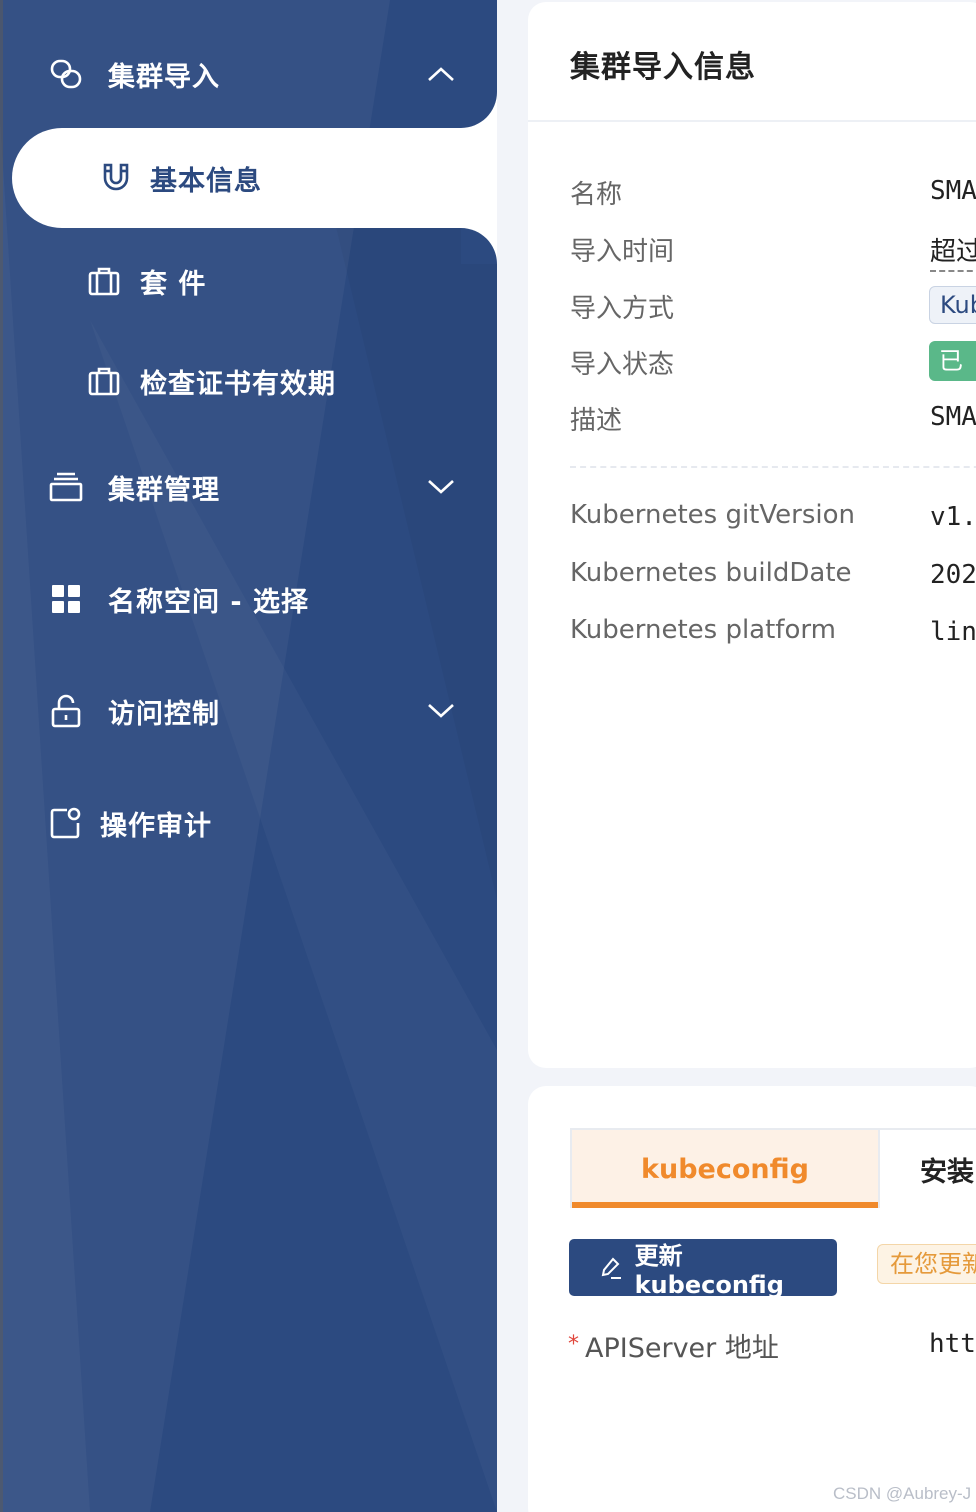  What do you see at coordinates (248, 74) in the screenshot?
I see `sidebar-item-cluster-import: 集群导入` at bounding box center [248, 74].